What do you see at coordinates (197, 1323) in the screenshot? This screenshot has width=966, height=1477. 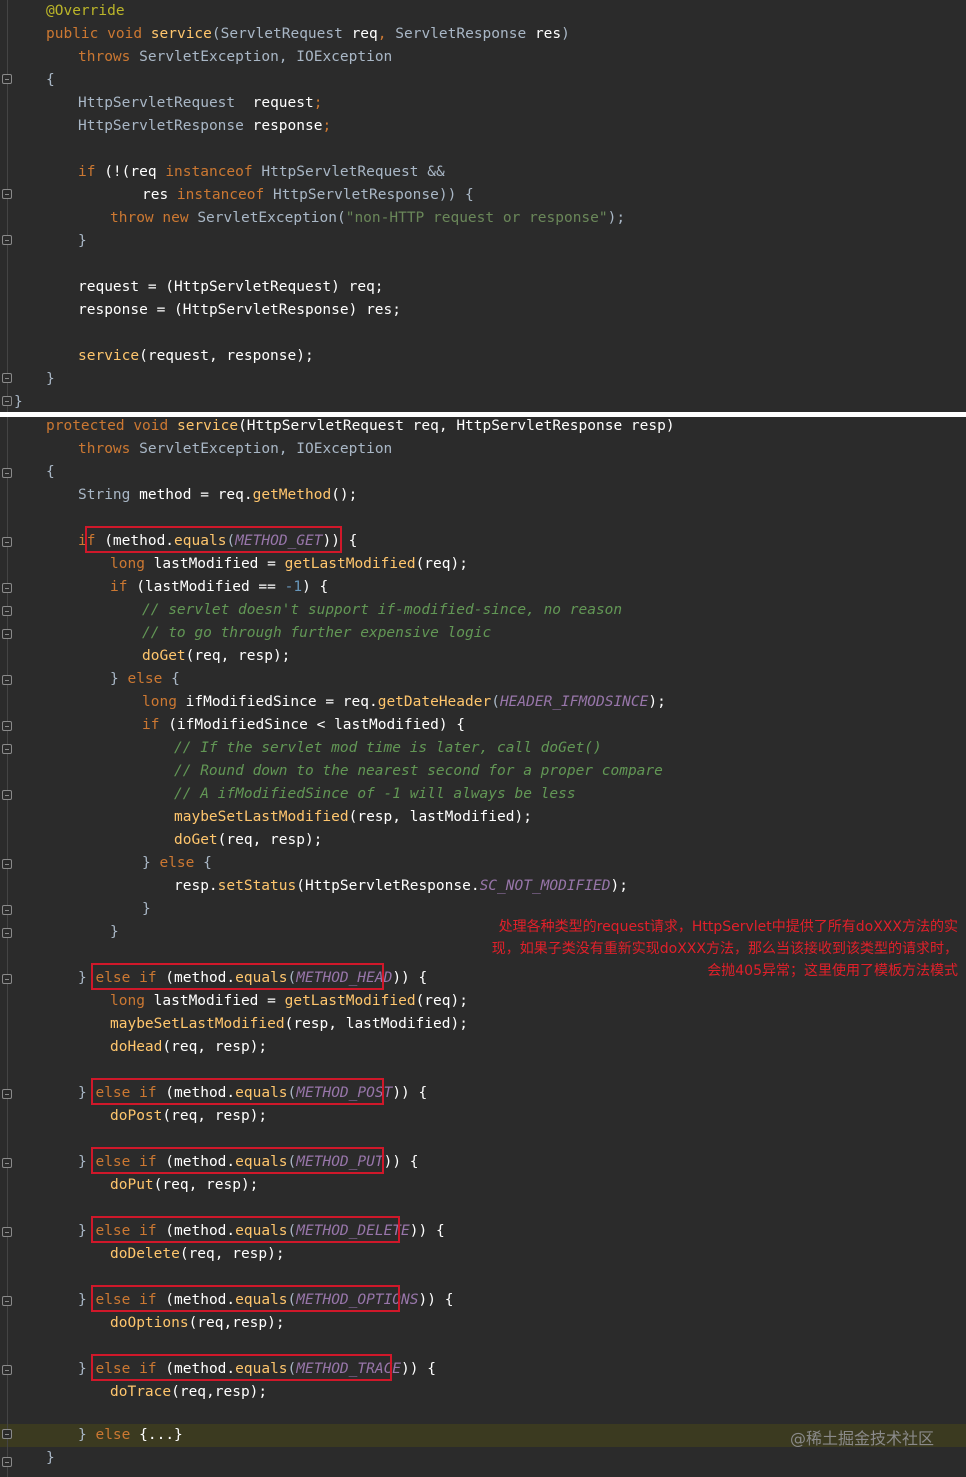 I see `code-line: doOptions(req,resp);` at bounding box center [197, 1323].